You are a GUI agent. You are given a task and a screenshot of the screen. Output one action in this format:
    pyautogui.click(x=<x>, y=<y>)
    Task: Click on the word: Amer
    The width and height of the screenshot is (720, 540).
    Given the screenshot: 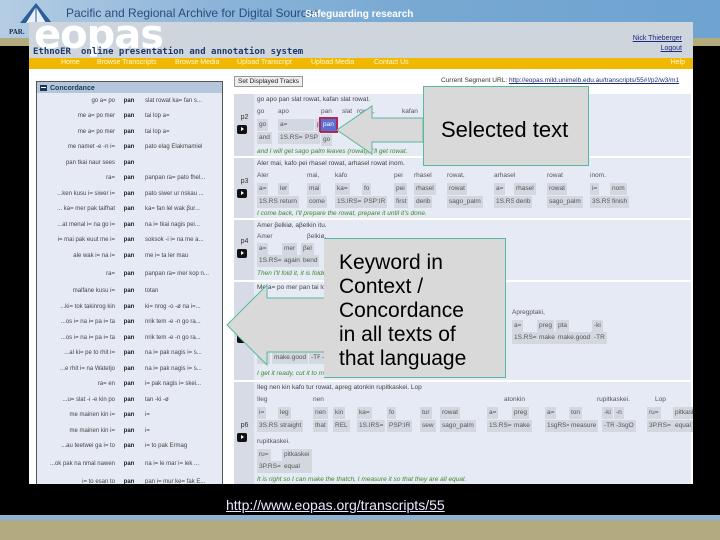 What is the action you would take?
    pyautogui.click(x=265, y=237)
    